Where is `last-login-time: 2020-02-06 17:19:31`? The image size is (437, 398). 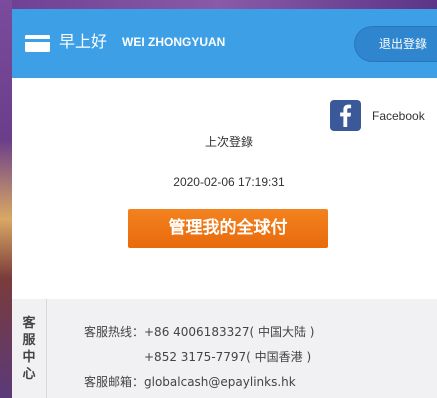
last-login-time: 2020-02-06 17:19:31 is located at coordinates (229, 182).